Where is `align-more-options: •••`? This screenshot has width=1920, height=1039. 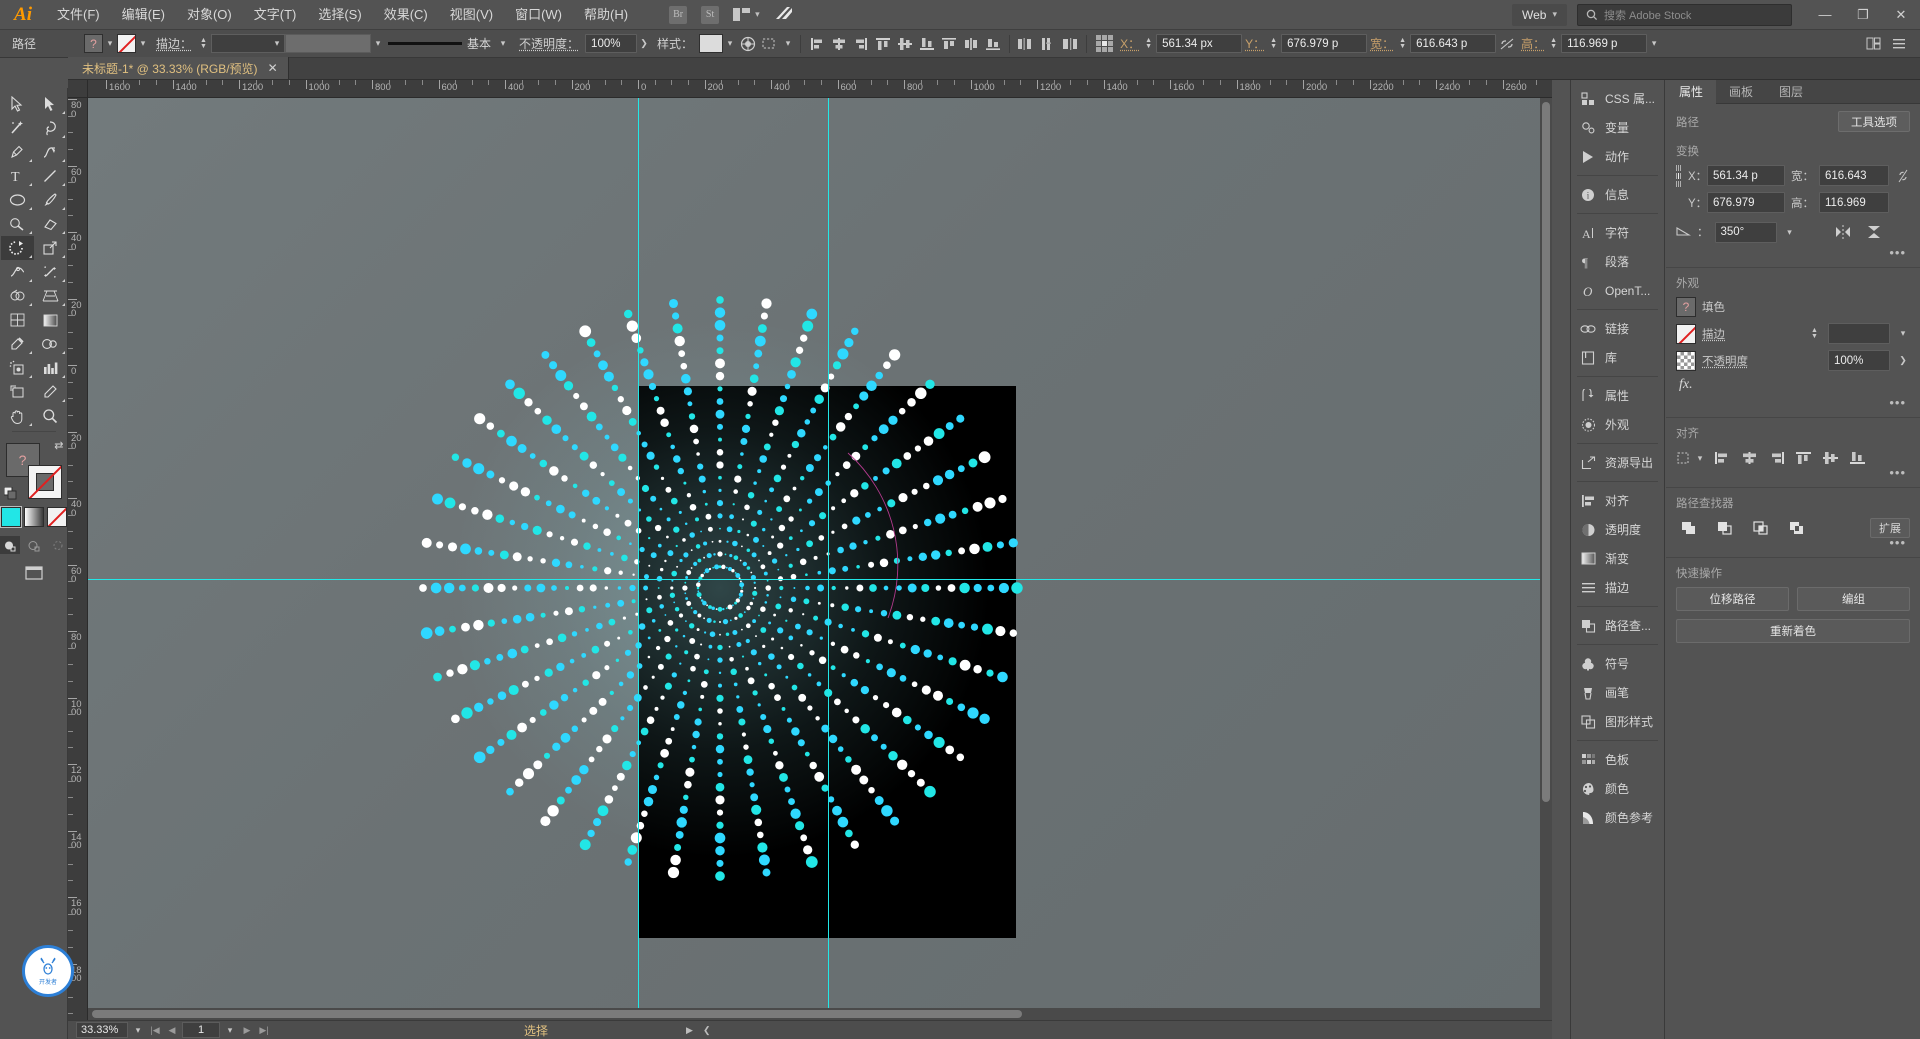
align-more-options: ••• is located at coordinates (1793, 472).